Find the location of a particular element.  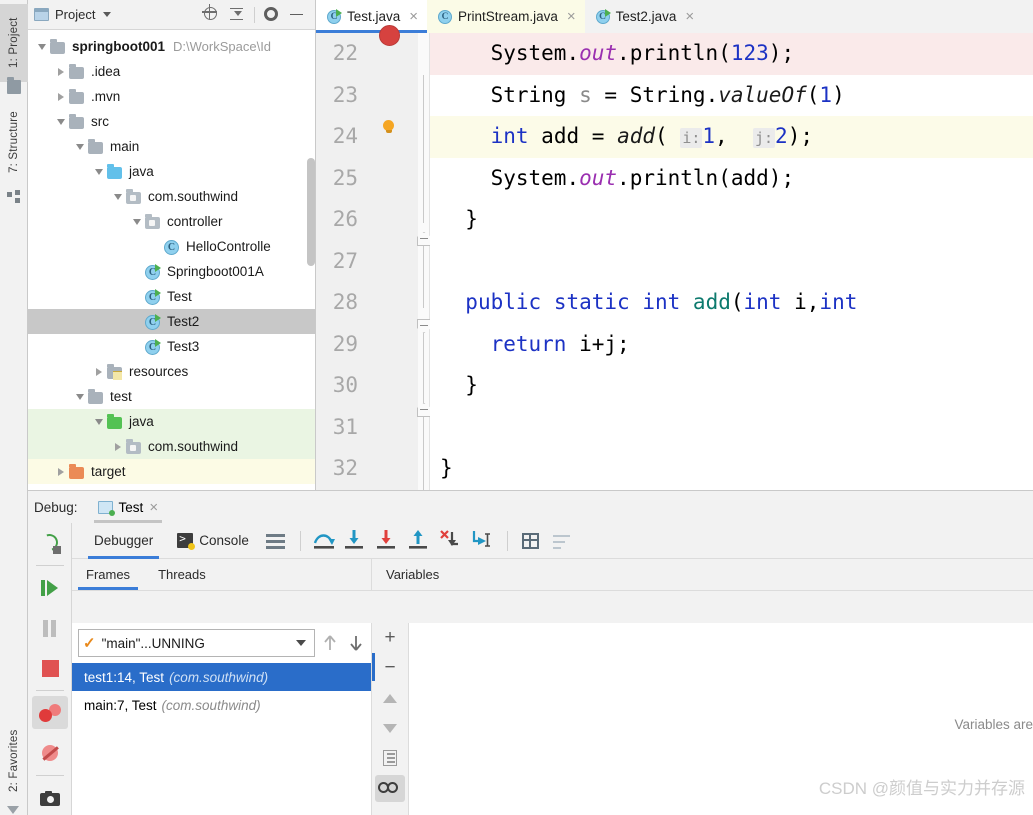

step-into-icon is located at coordinates (356, 541).